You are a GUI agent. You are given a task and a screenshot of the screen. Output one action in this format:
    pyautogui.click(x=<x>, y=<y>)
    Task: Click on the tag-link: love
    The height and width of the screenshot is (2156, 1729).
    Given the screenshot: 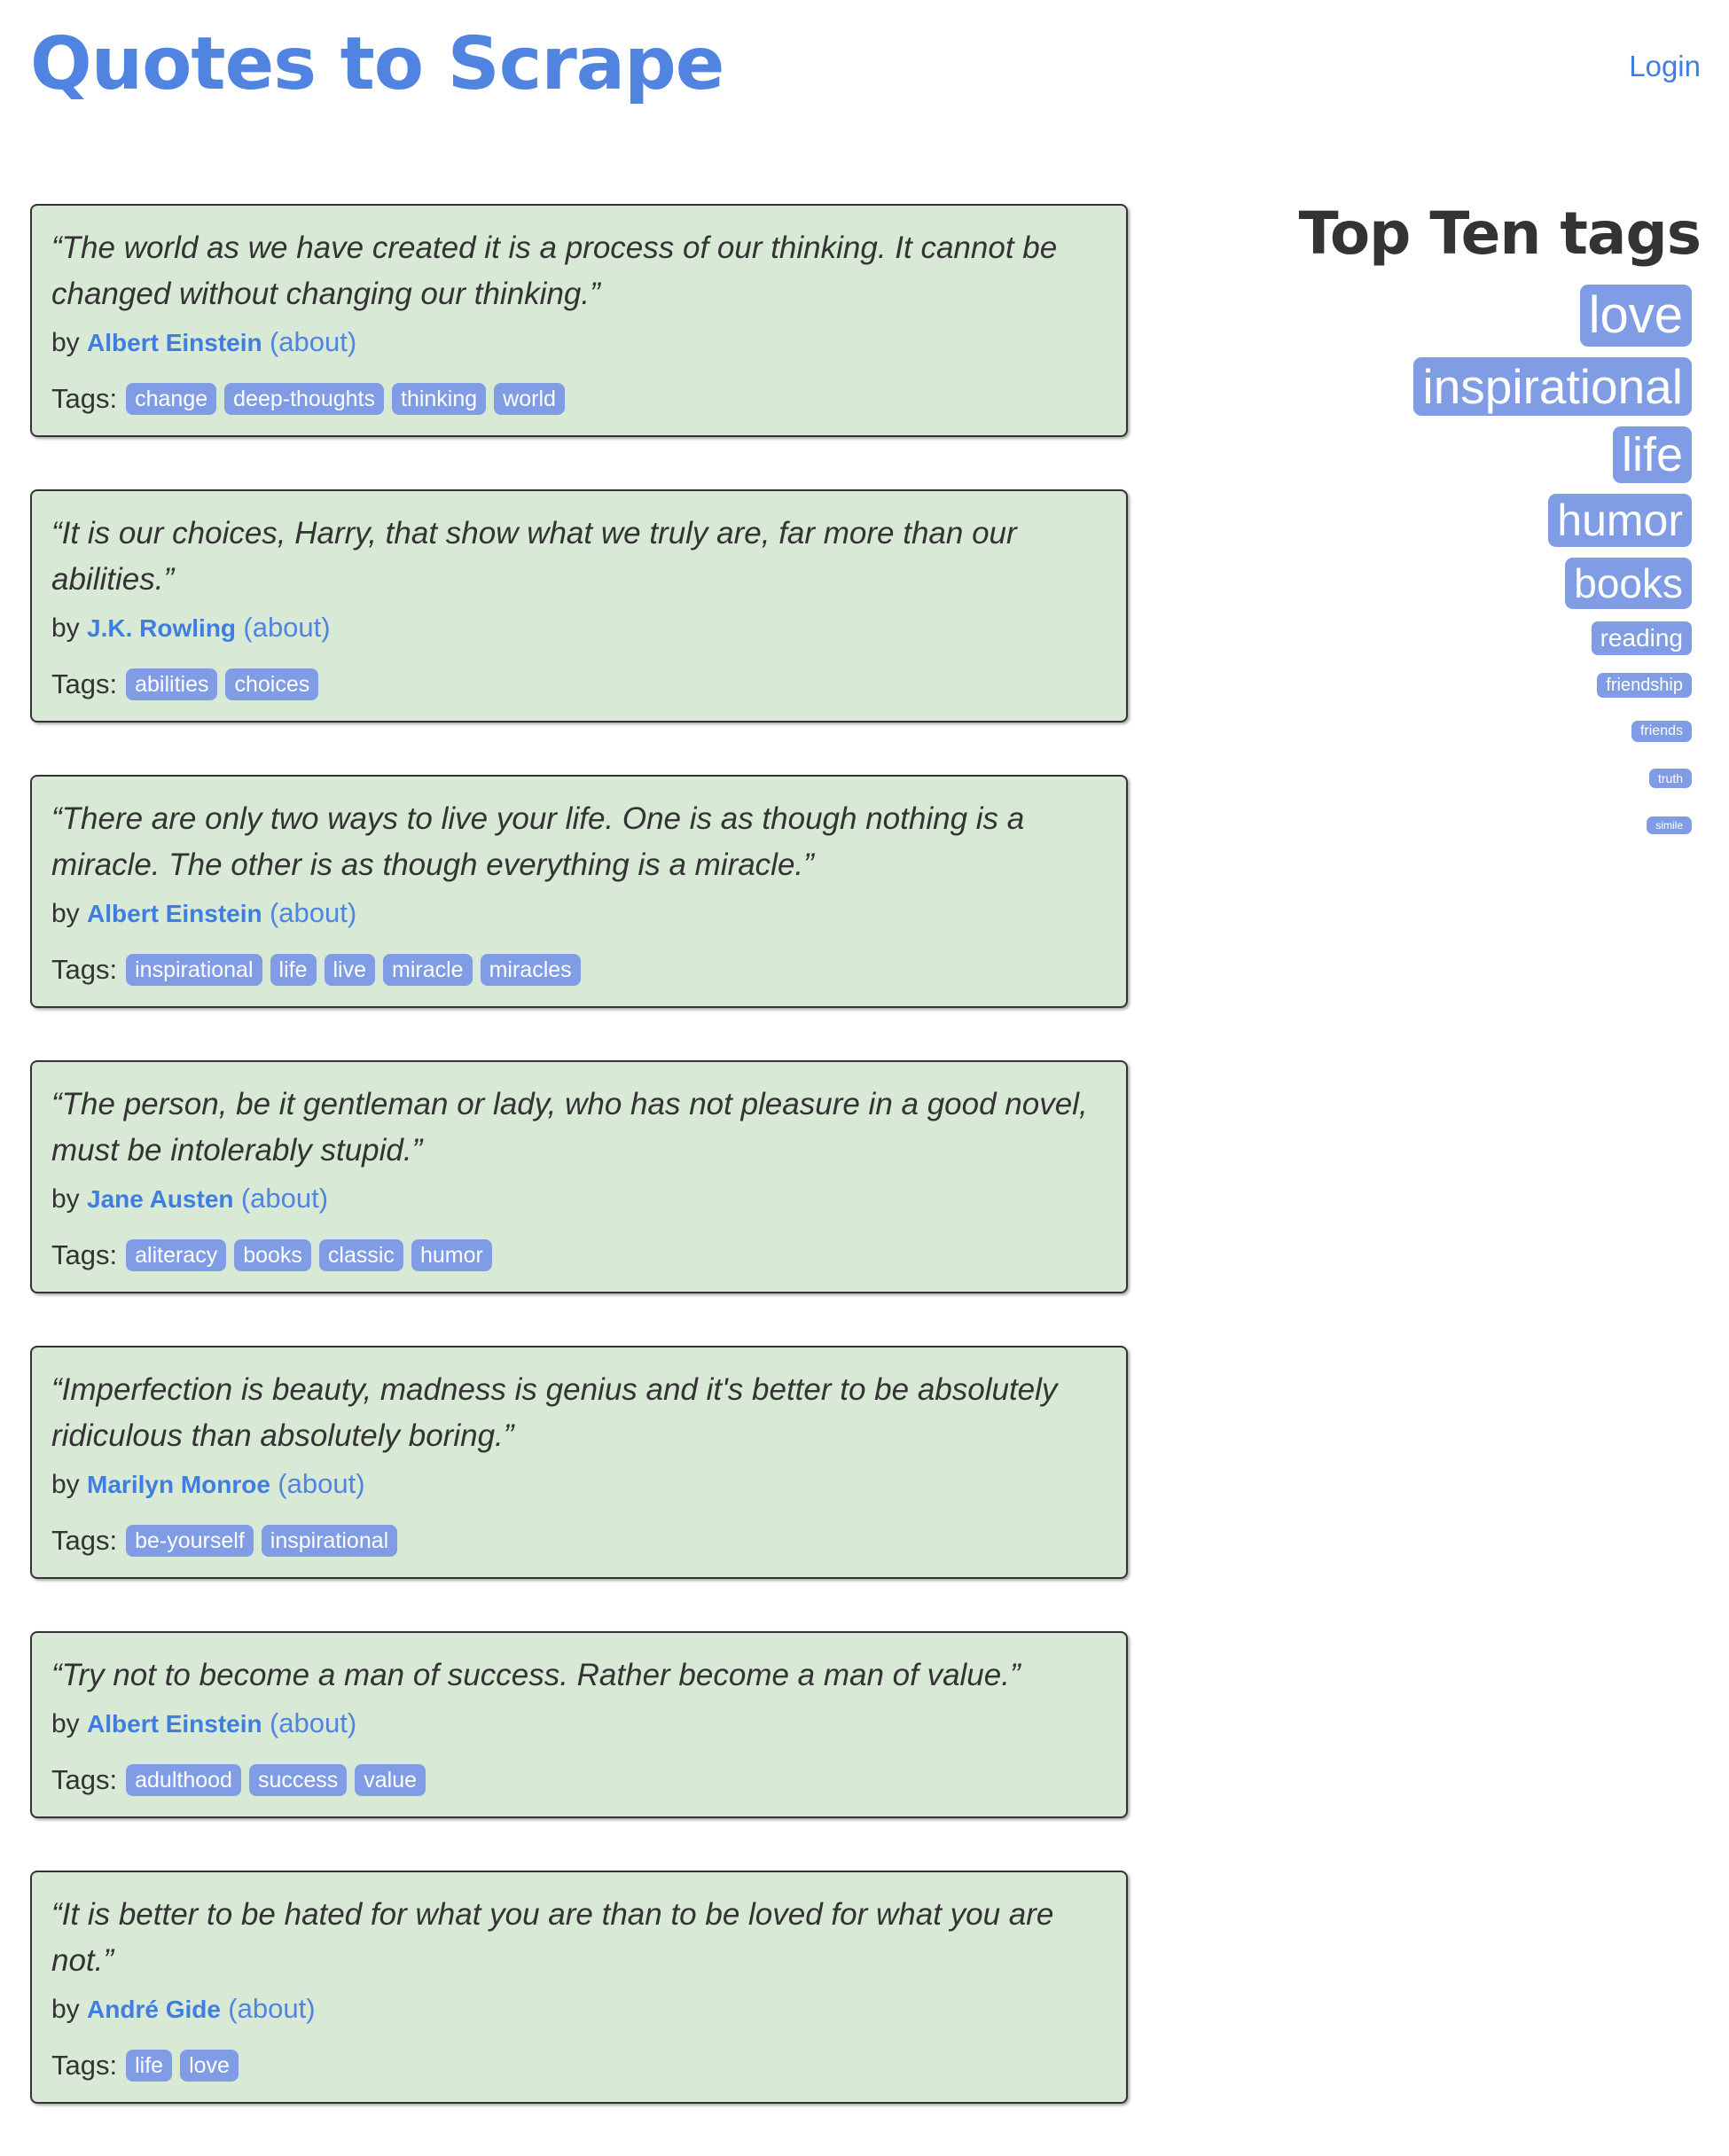 What is the action you would take?
    pyautogui.click(x=210, y=2066)
    